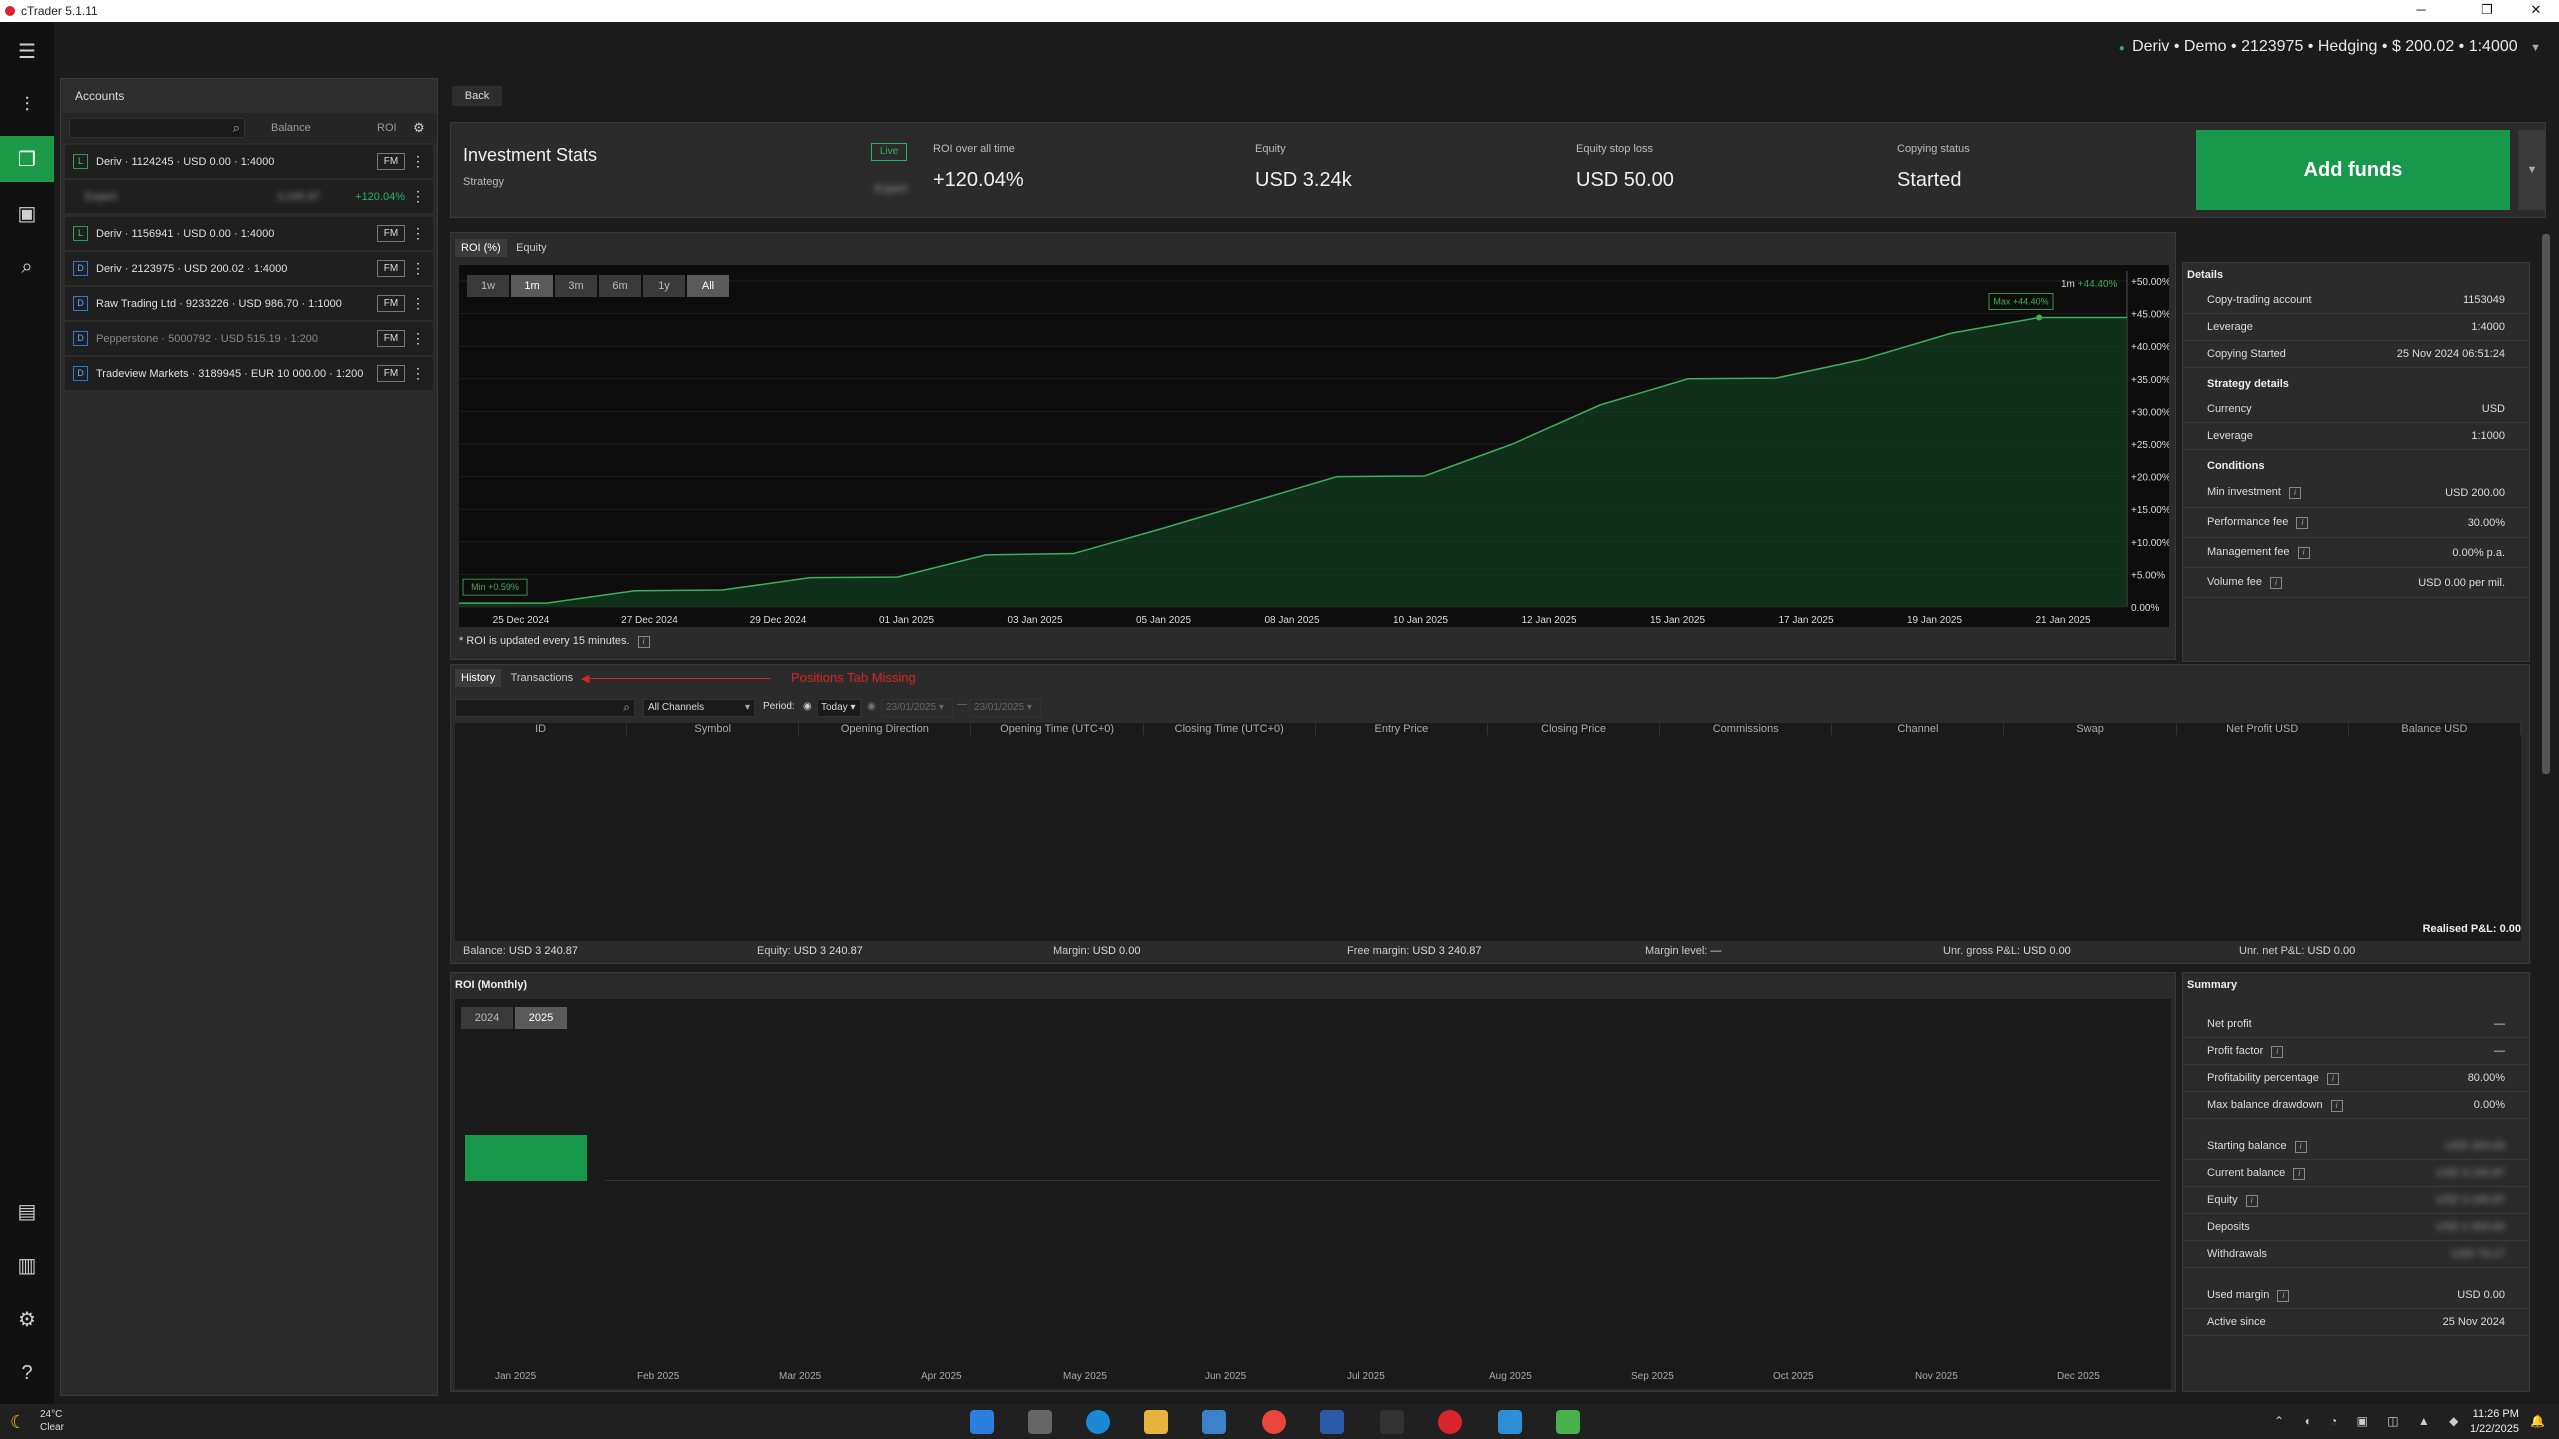  Describe the element at coordinates (27, 1265) in the screenshot. I see `wallet-icon: ▥` at that location.